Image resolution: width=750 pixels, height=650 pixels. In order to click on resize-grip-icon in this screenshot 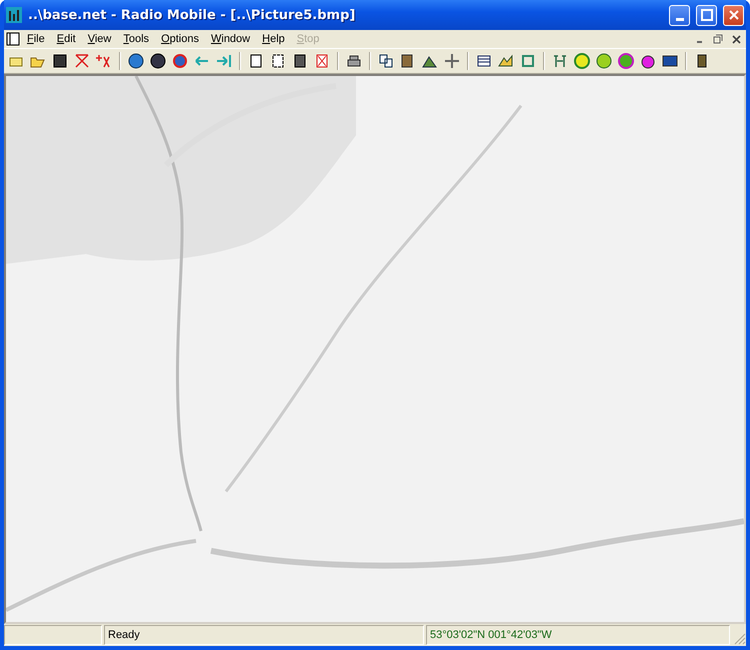, I will do `click(739, 638)`.